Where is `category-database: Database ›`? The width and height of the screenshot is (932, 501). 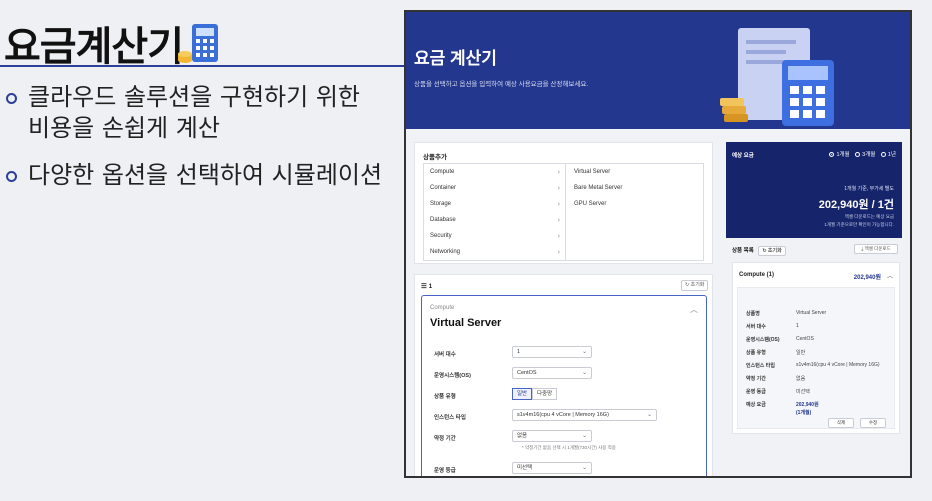
category-database: Database › is located at coordinates (495, 224).